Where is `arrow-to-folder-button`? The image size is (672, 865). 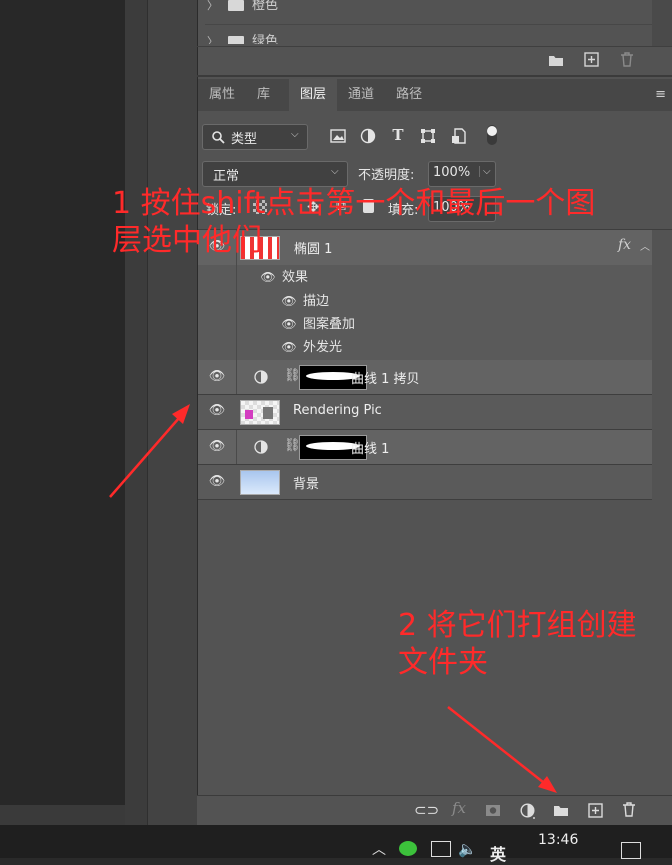
arrow-to-folder-button is located at coordinates (502, 749).